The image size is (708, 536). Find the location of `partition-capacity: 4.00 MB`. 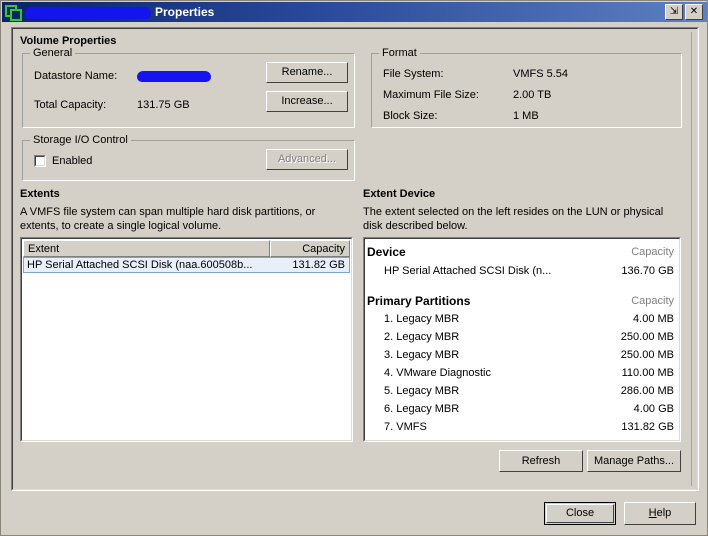

partition-capacity: 4.00 MB is located at coordinates (653, 319).